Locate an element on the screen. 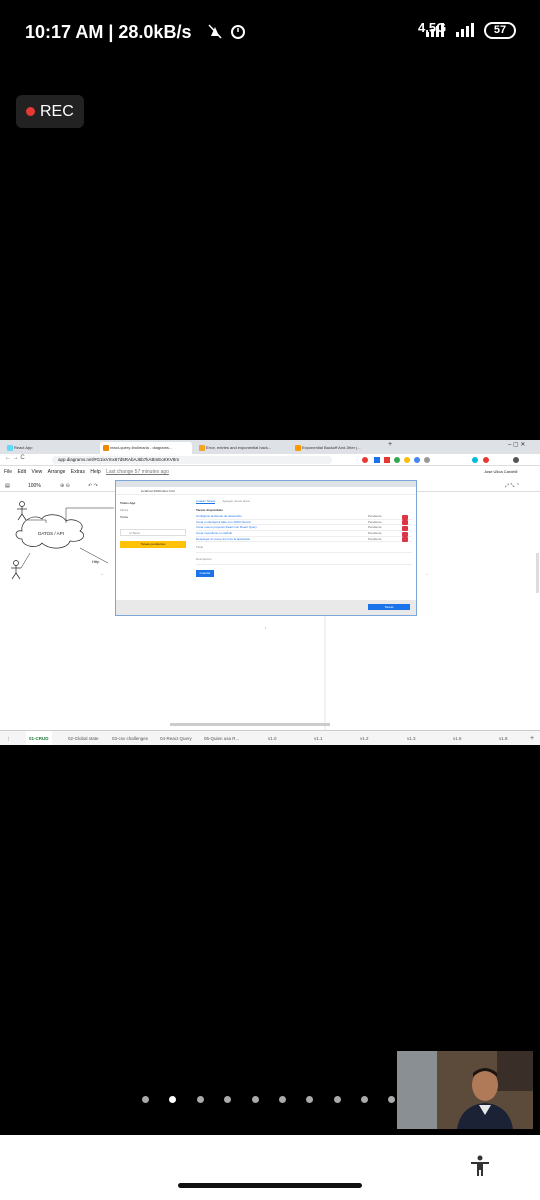  back-forward-reload-icon: ← → C is located at coordinates (15, 458).